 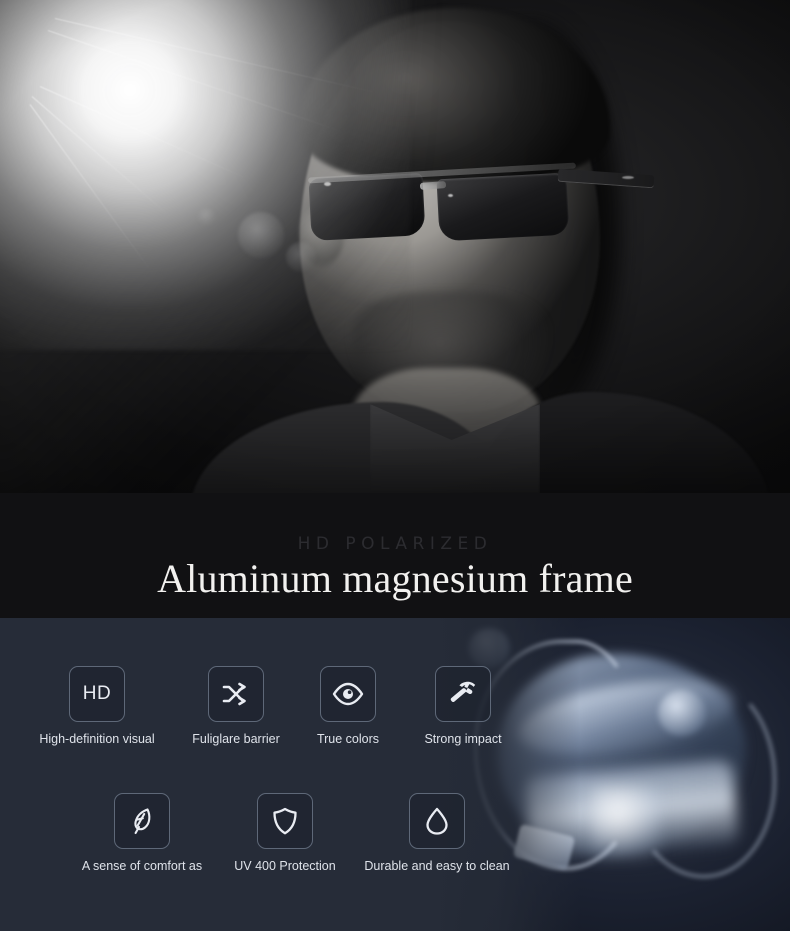 I want to click on eye-icon, so click(x=348, y=694).